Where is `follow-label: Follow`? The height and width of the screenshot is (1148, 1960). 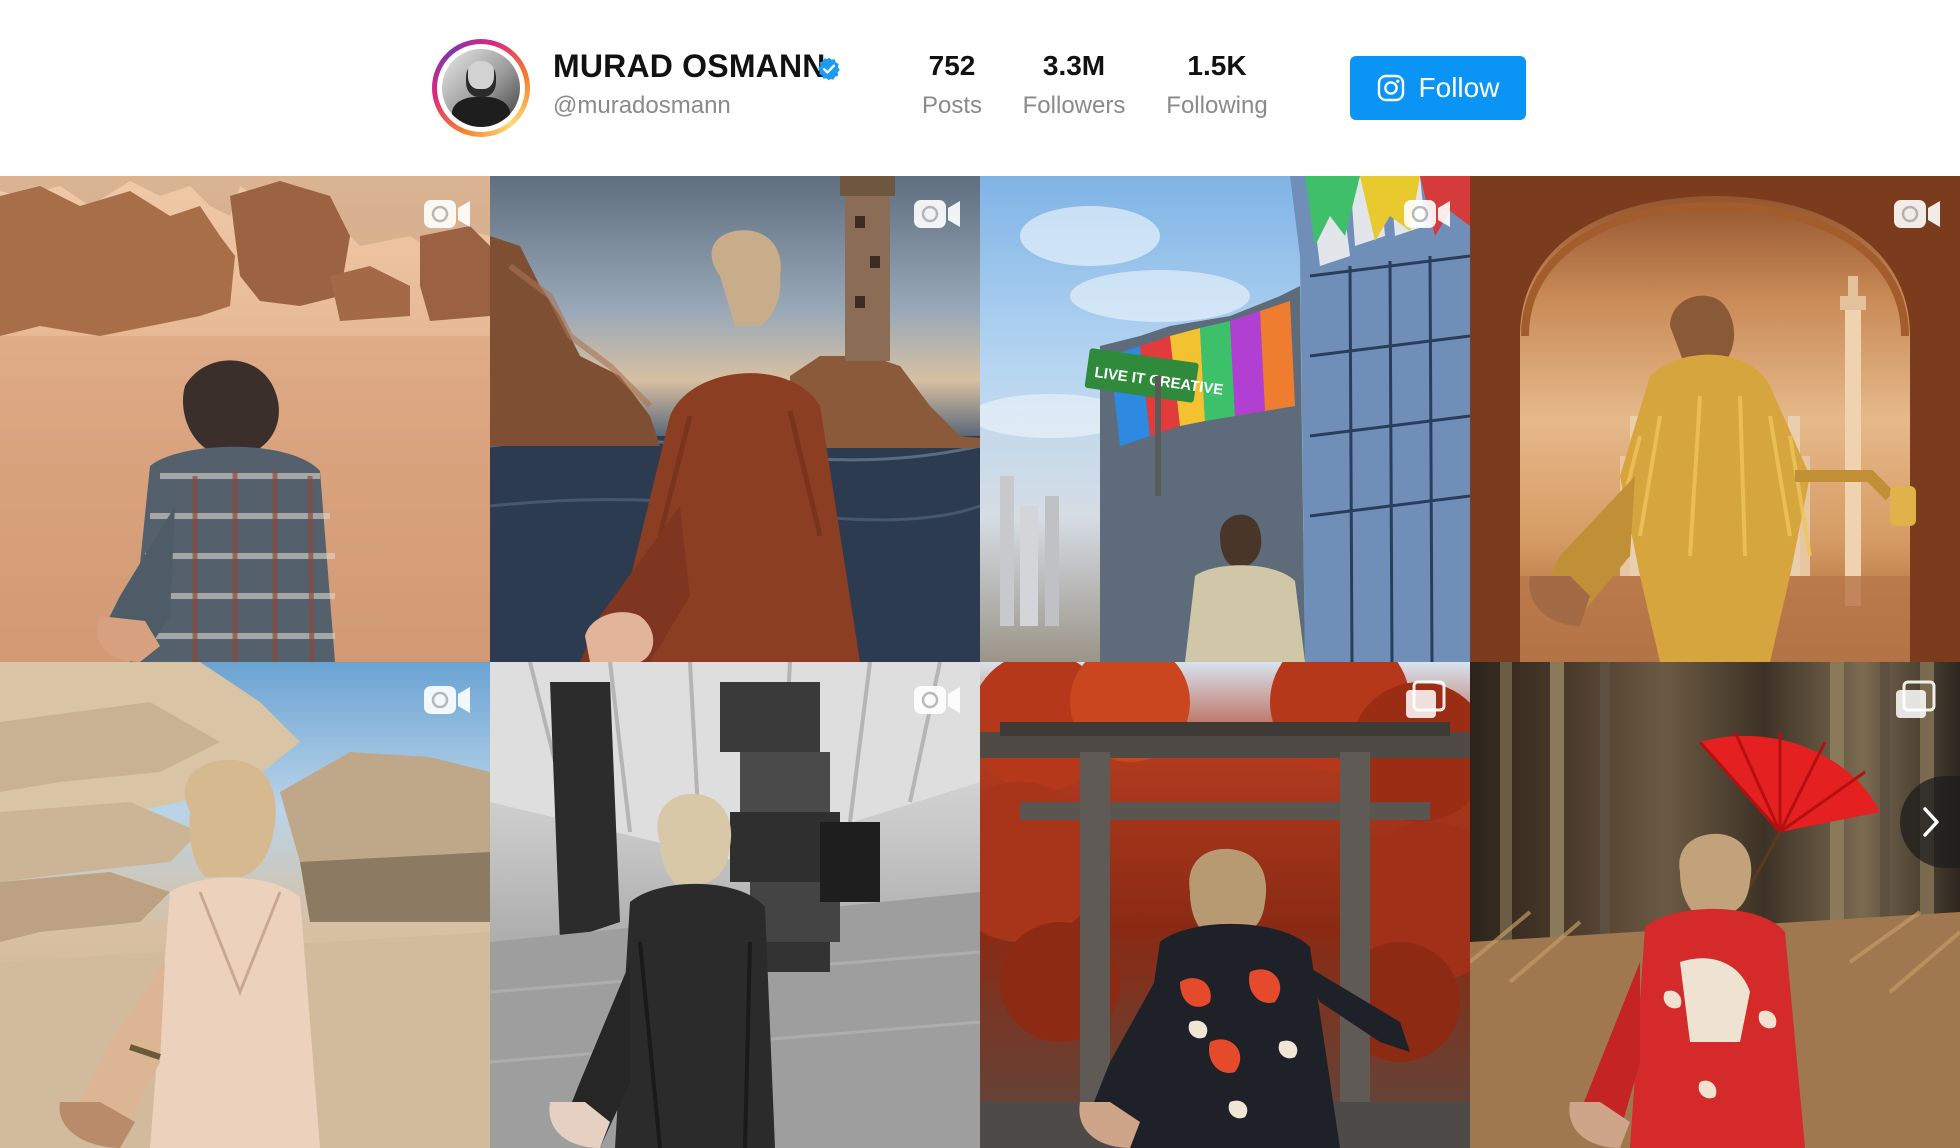
follow-label: Follow is located at coordinates (1459, 87).